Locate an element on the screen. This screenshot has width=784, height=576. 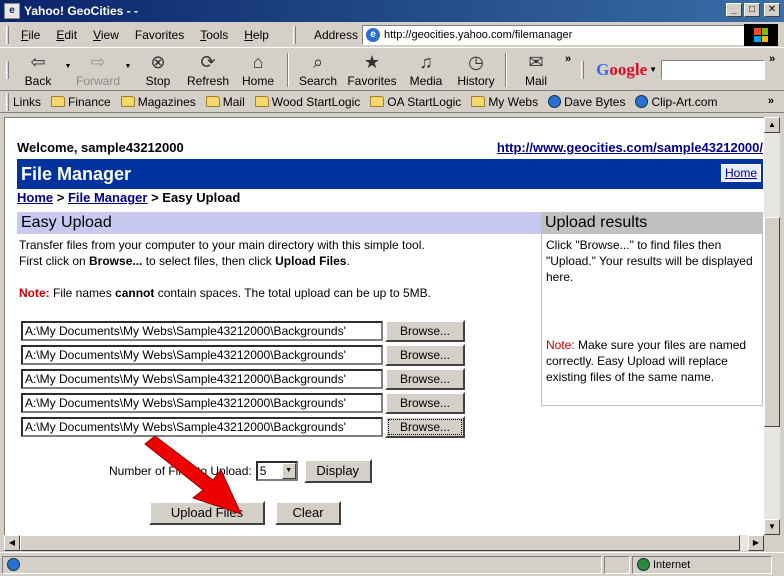
link-magazines: Magazines is located at coordinates (158, 102).